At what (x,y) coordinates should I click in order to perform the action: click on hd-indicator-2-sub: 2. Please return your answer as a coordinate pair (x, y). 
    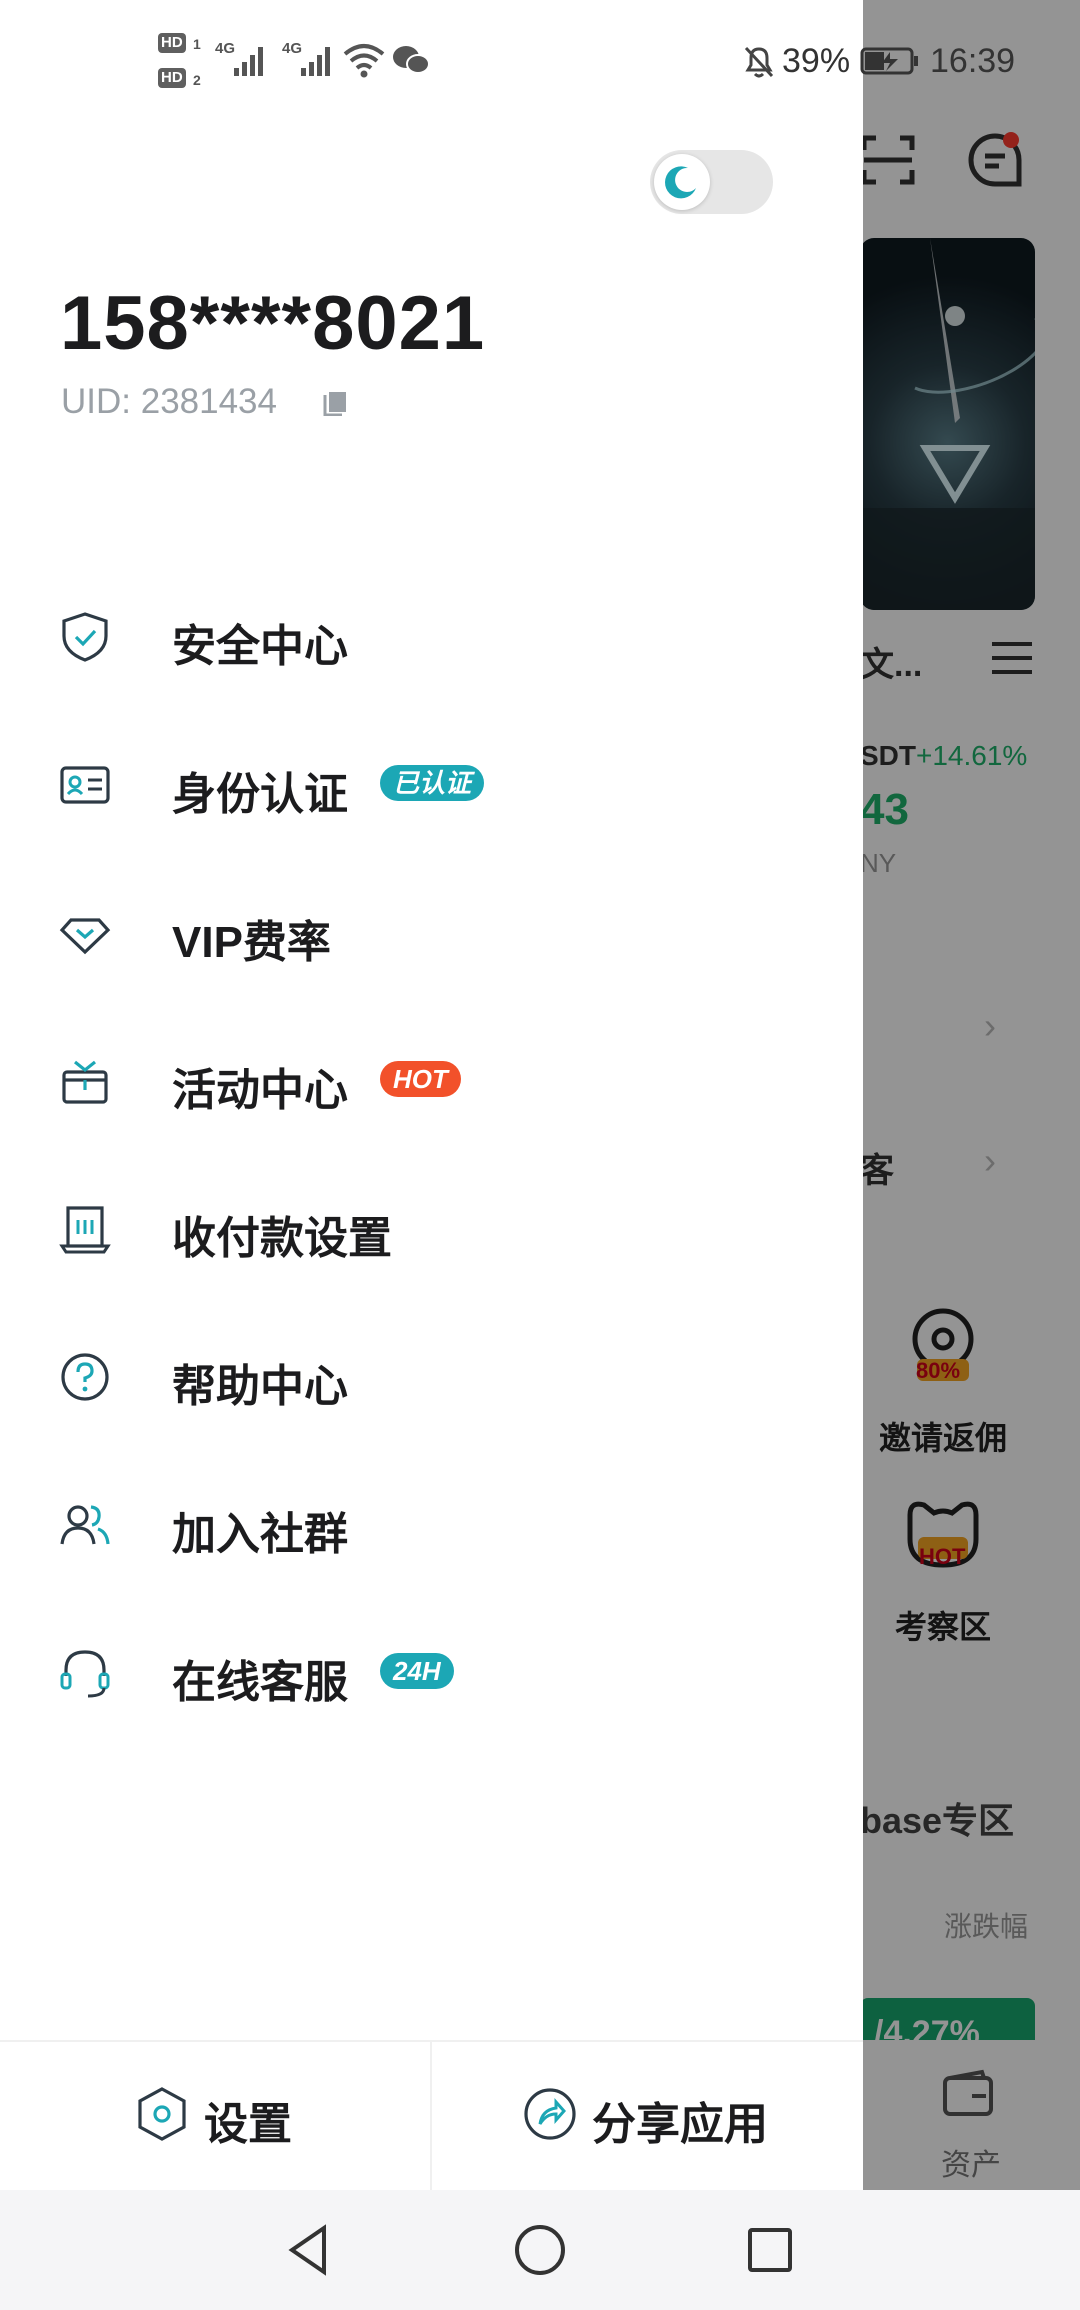
    Looking at the image, I should click on (197, 80).